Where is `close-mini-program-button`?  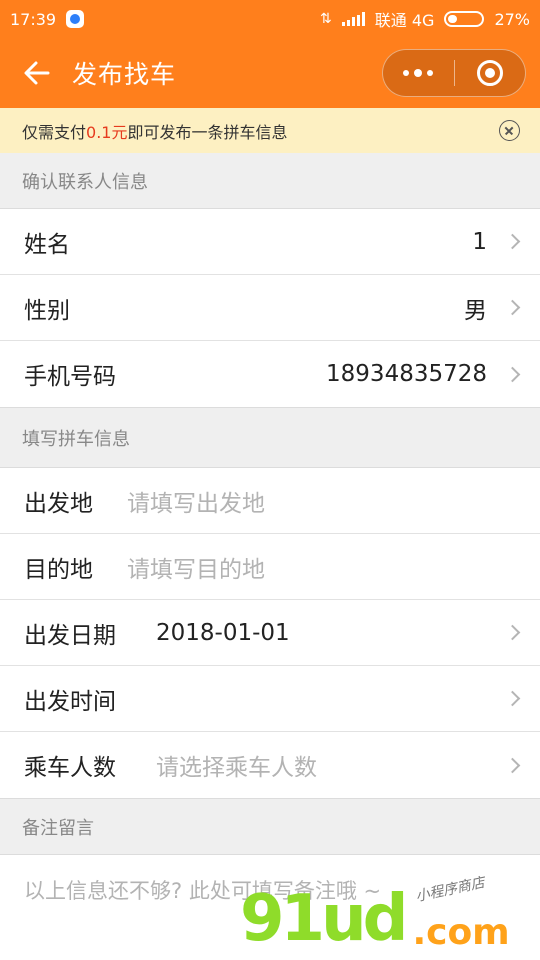 close-mini-program-button is located at coordinates (490, 73).